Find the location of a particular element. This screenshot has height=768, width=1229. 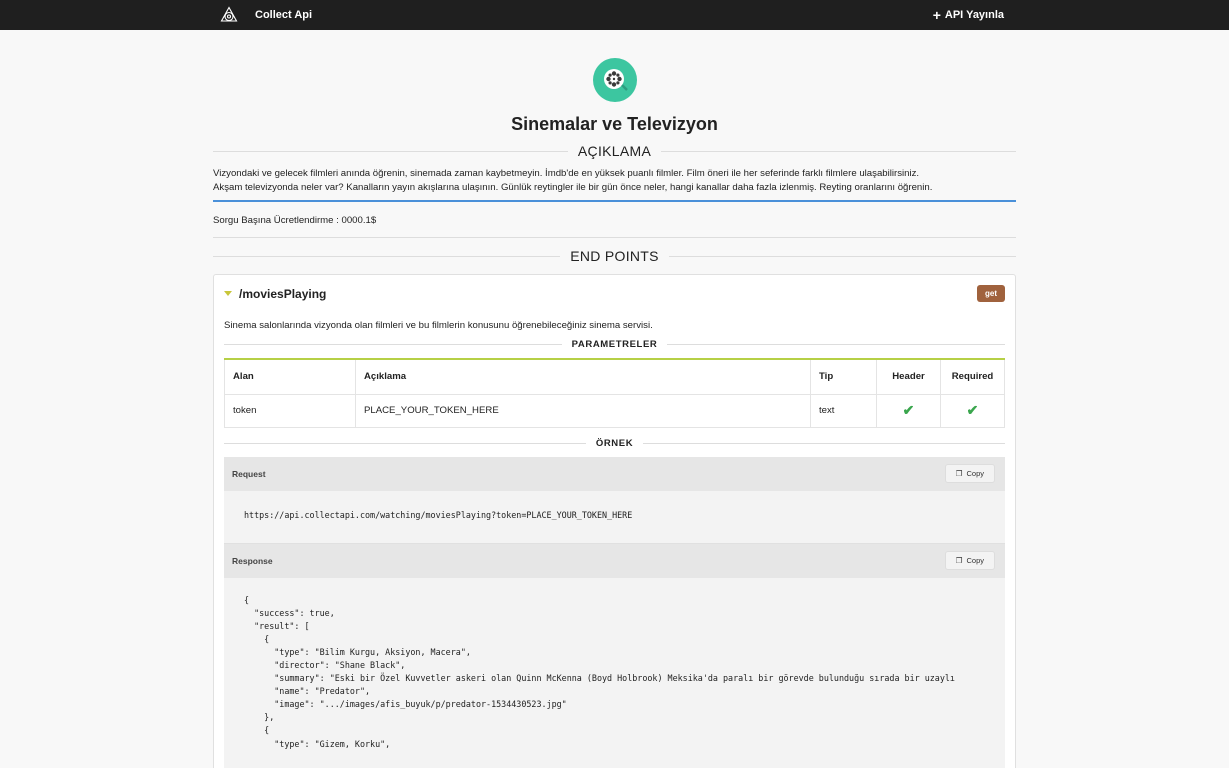

column-header-tip: Tip is located at coordinates (843, 377).